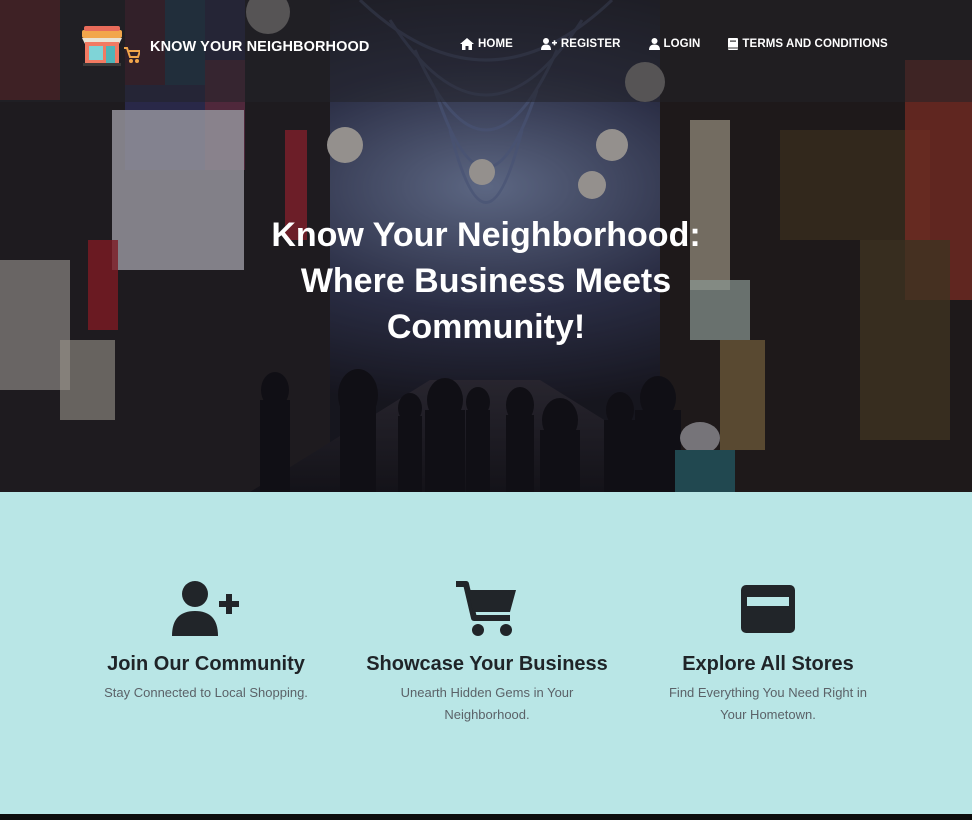  Describe the element at coordinates (260, 47) in the screenshot. I see `brand-name: KNOW YOUR NEIGHBORHOOD` at that location.